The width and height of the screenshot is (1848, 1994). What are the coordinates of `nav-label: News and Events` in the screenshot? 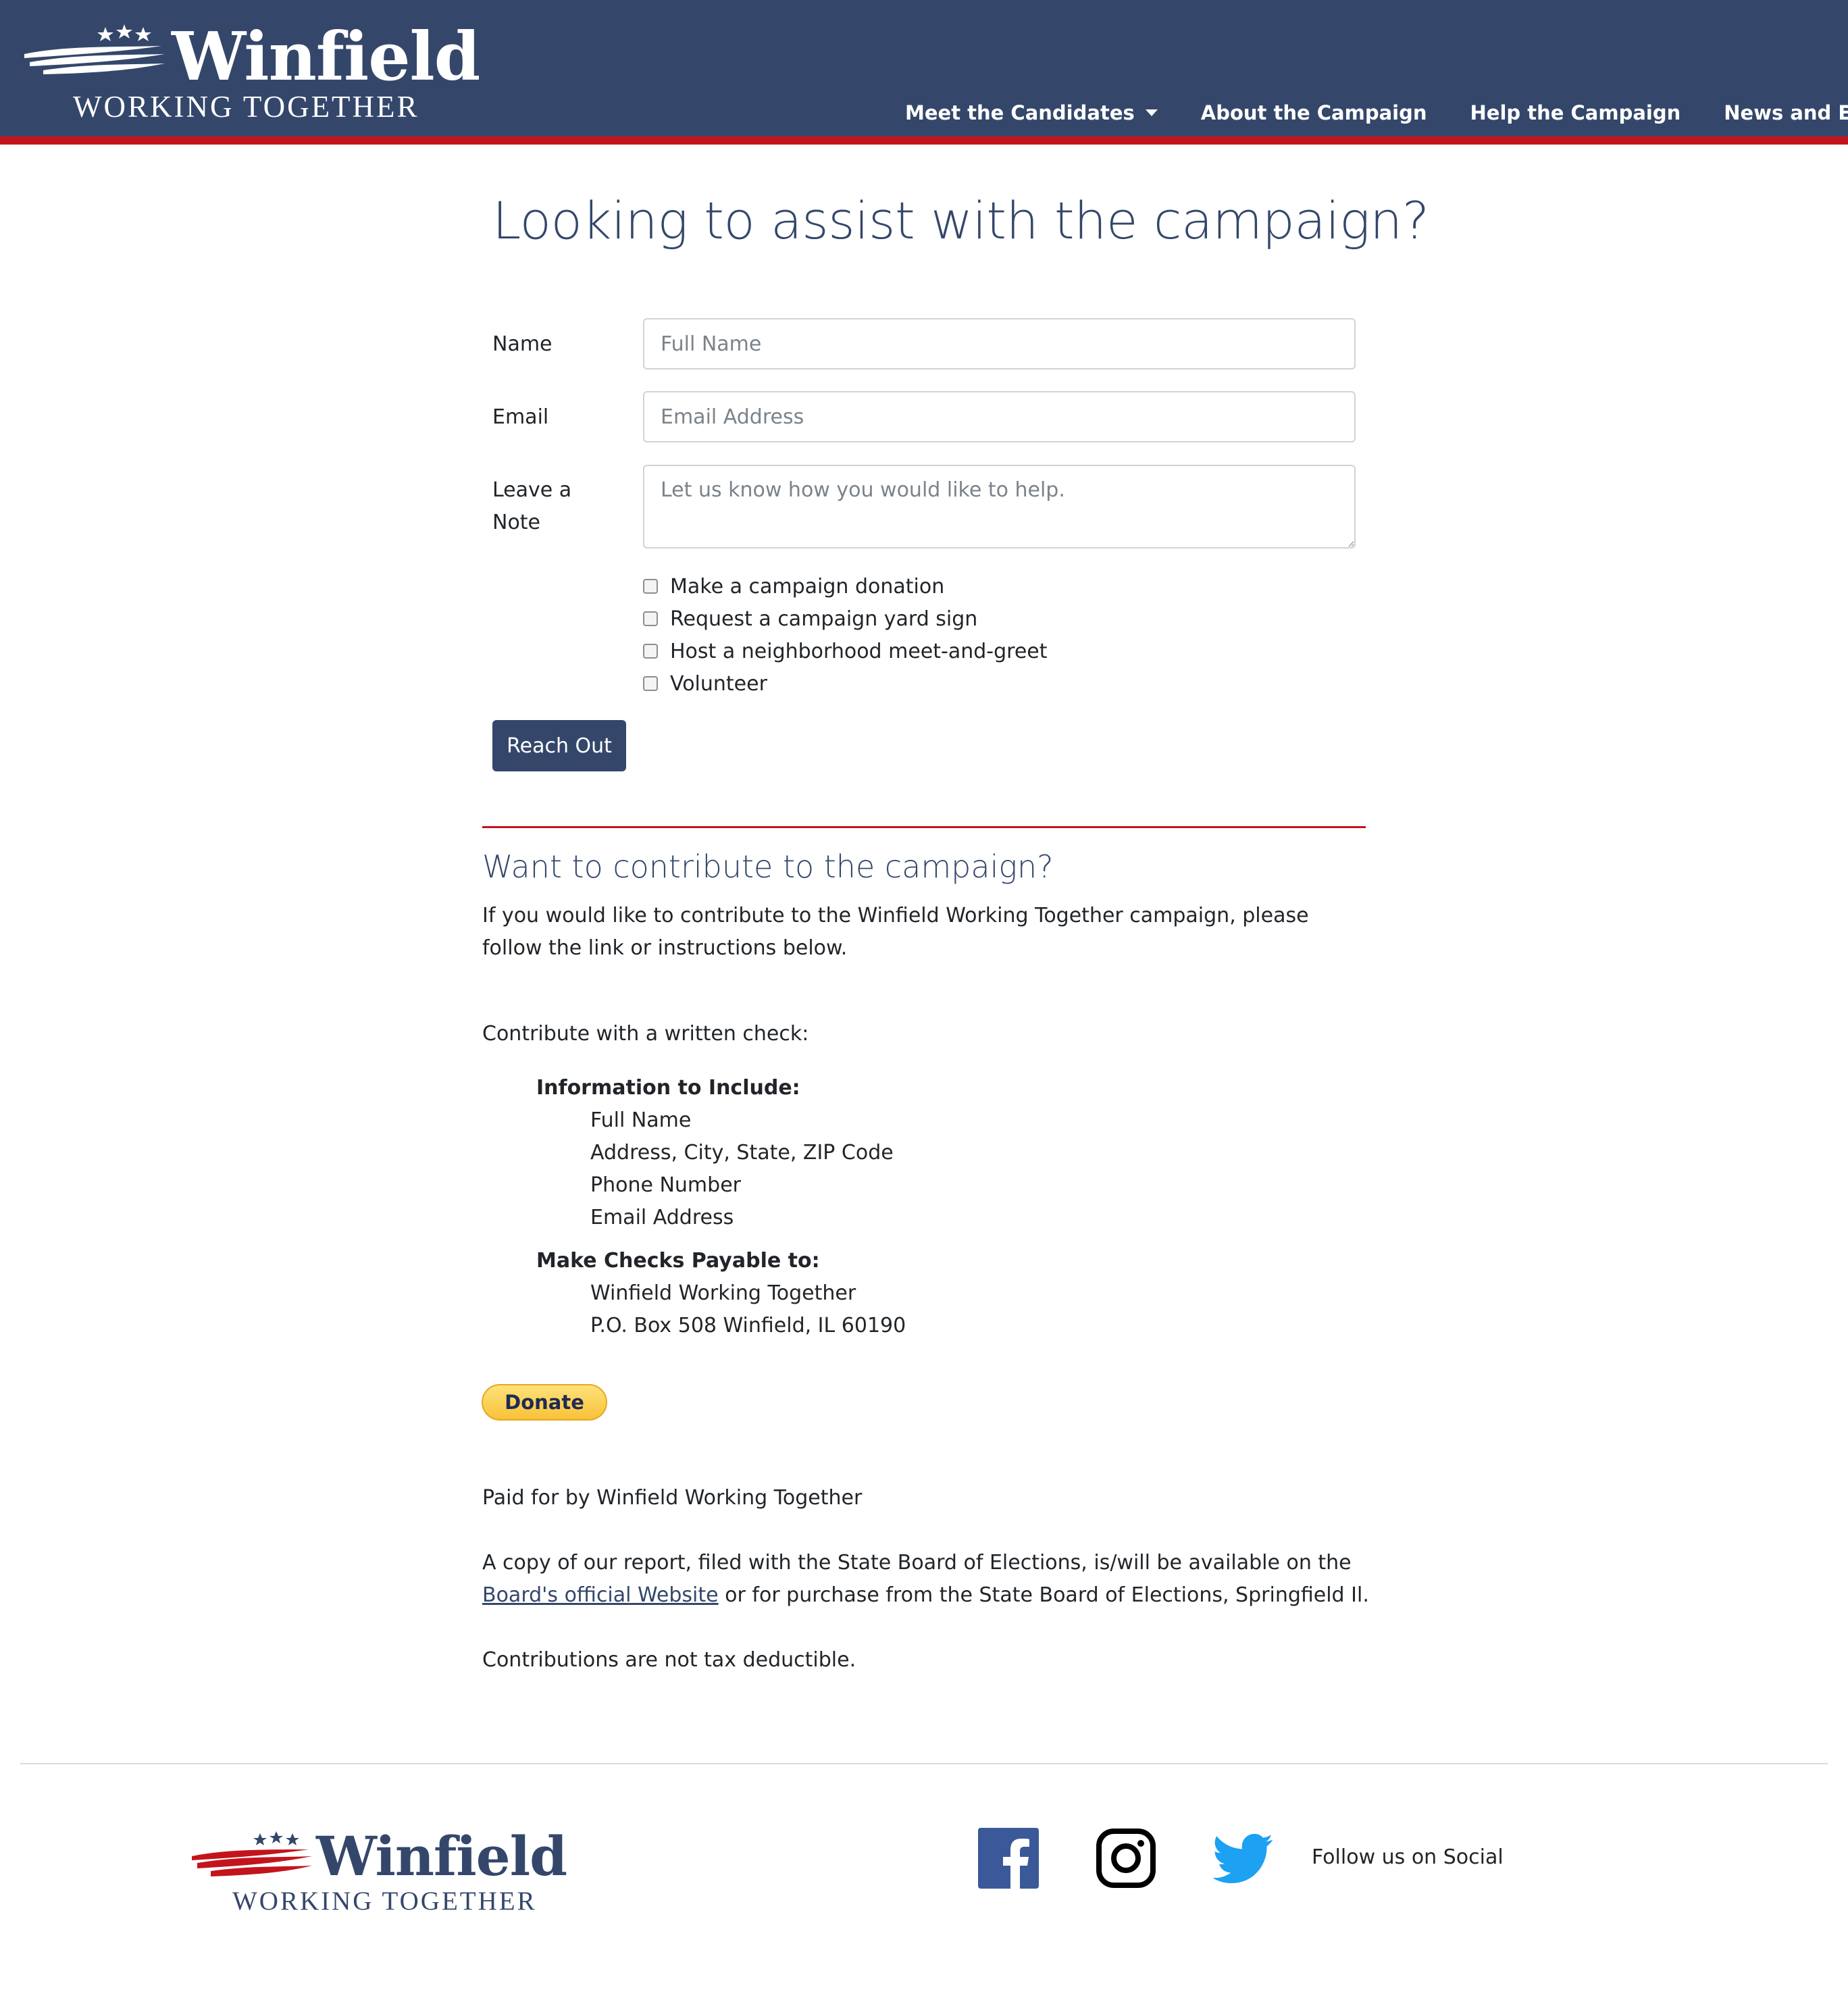 It's located at (1786, 112).